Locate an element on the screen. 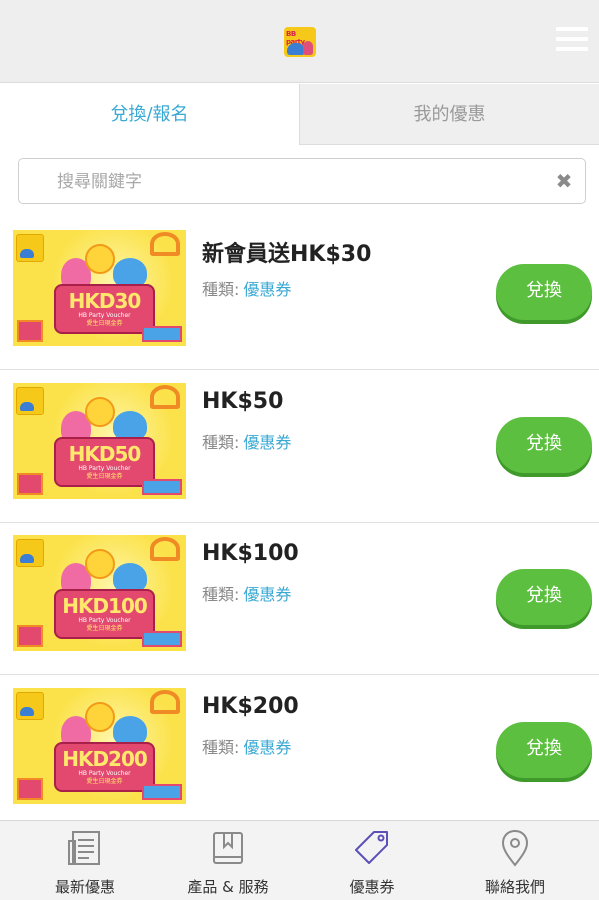 The height and width of the screenshot is (900, 599). search-box: ✖ is located at coordinates (302, 181).